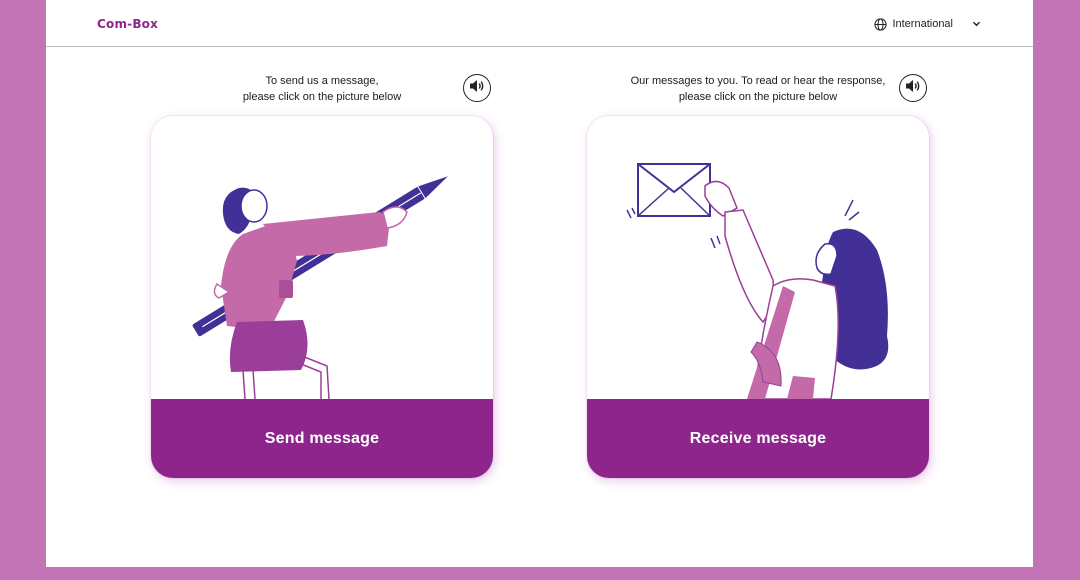 The height and width of the screenshot is (580, 1080). What do you see at coordinates (922, 24) in the screenshot?
I see `language-label: International` at bounding box center [922, 24].